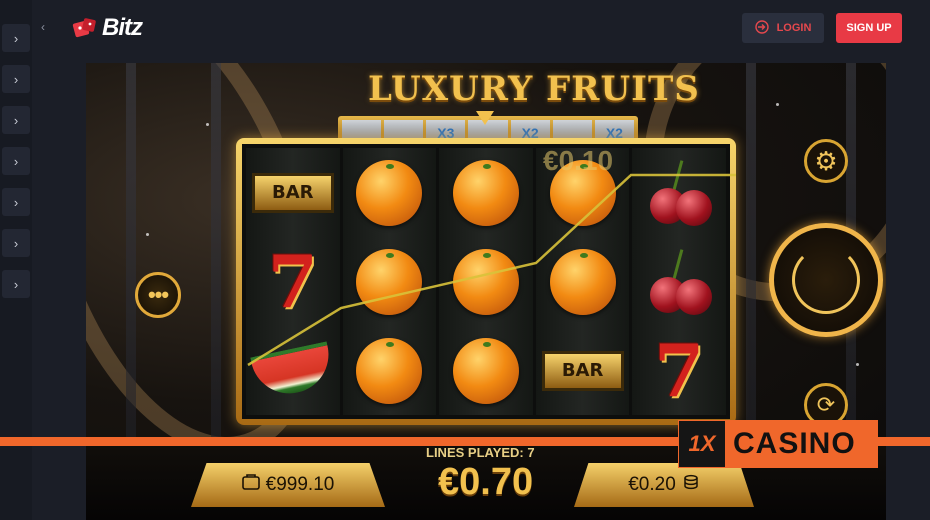 The width and height of the screenshot is (930, 520). I want to click on watermark-text: CASINO, so click(794, 443).